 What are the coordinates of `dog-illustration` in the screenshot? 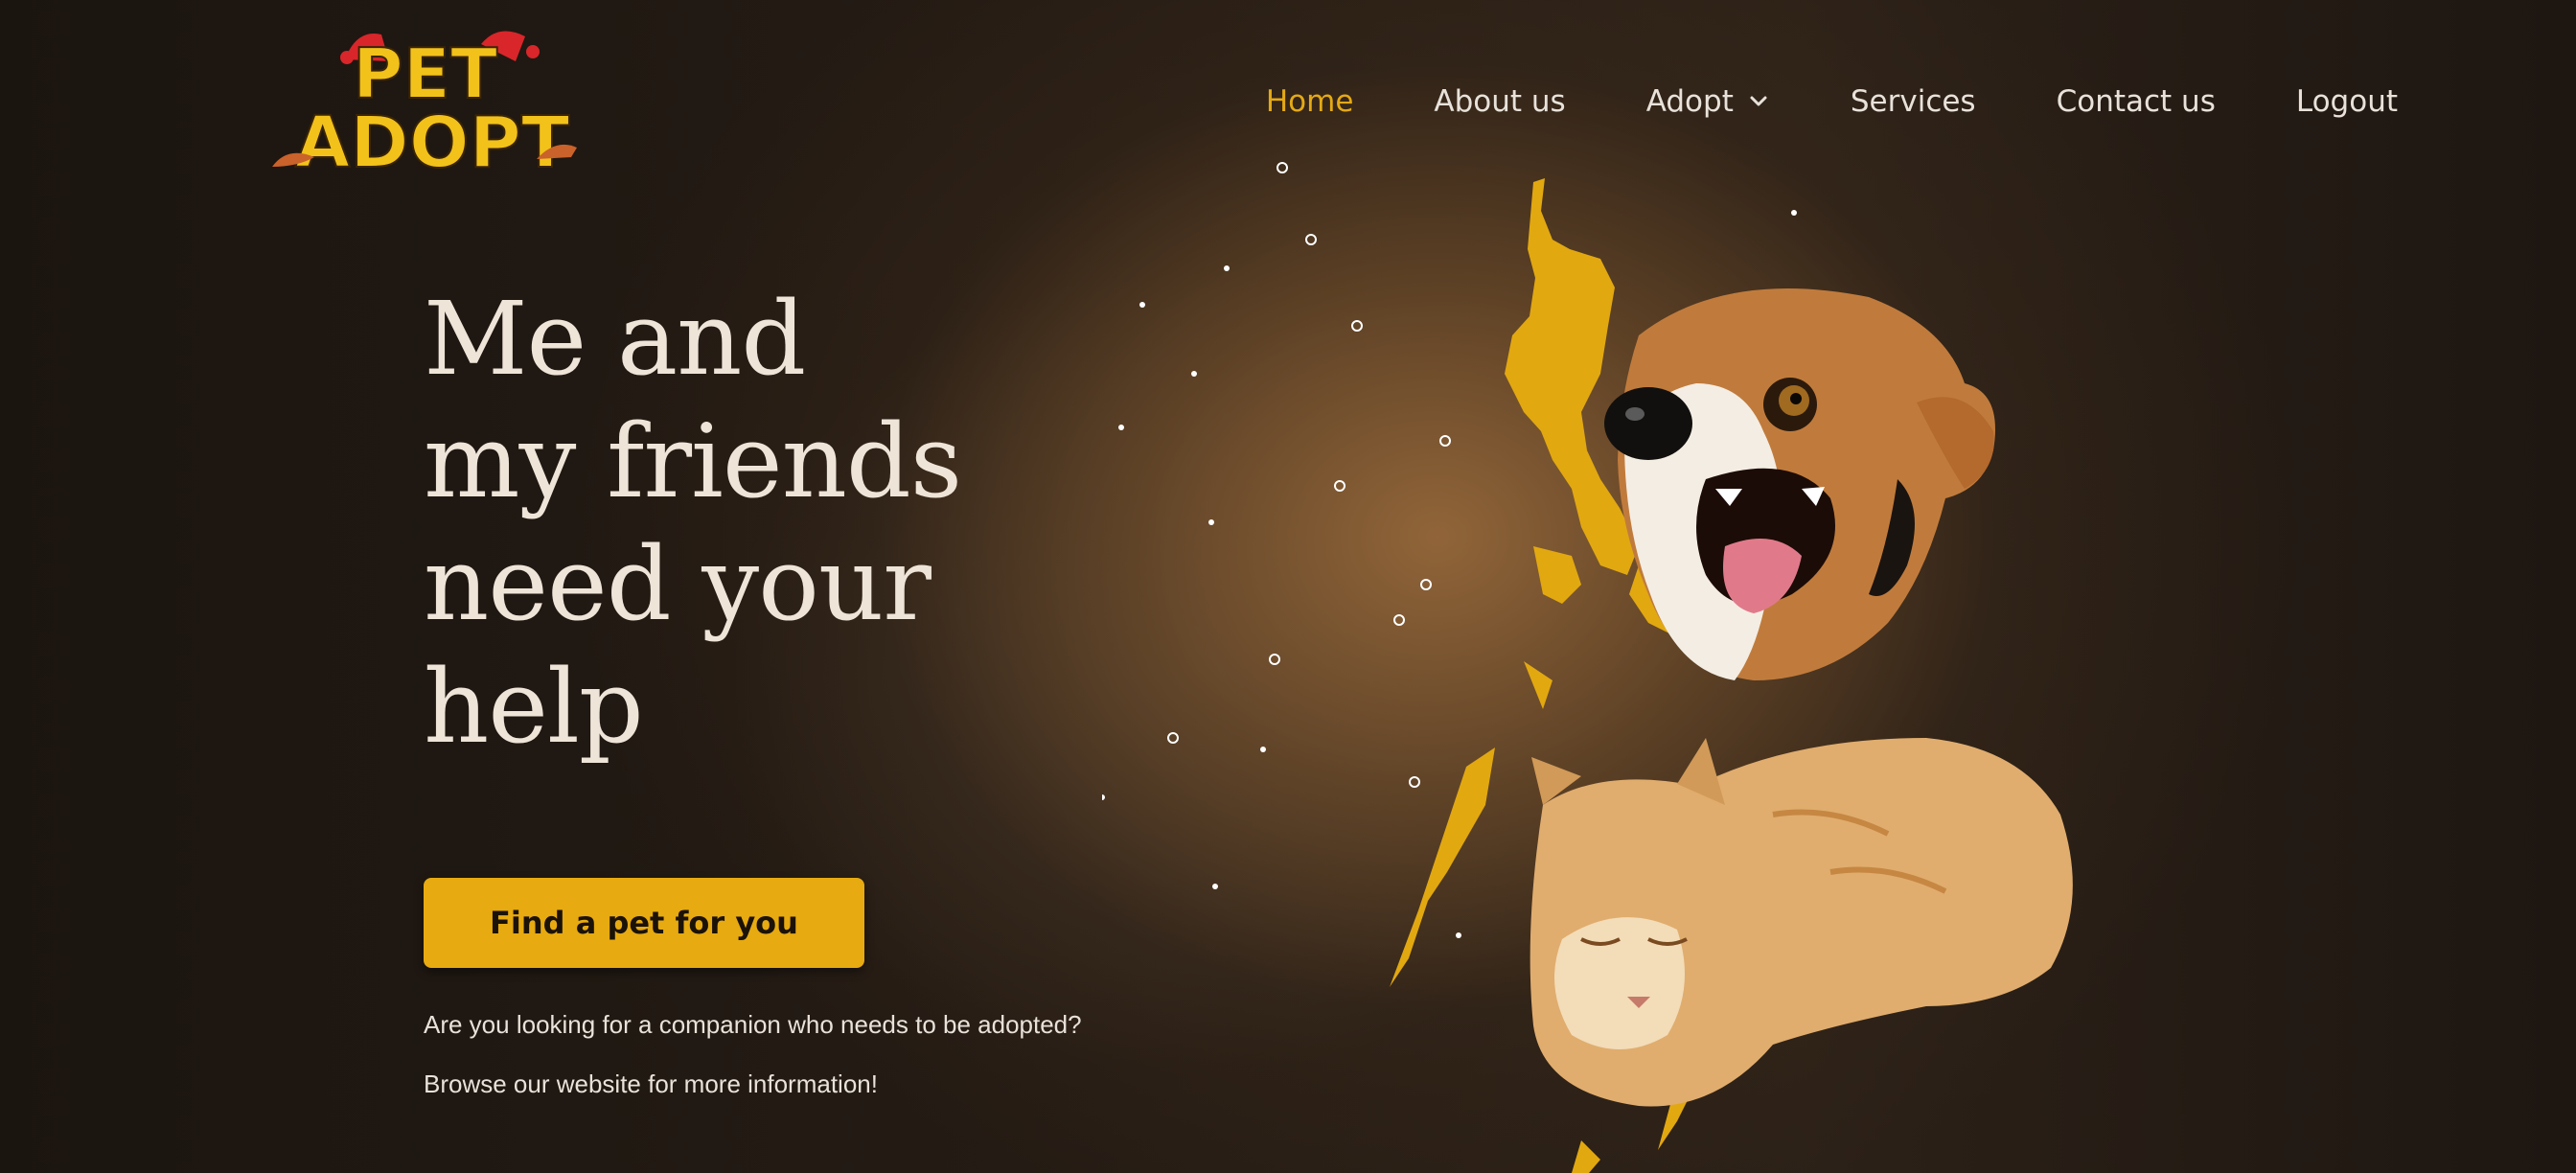 It's located at (1799, 484).